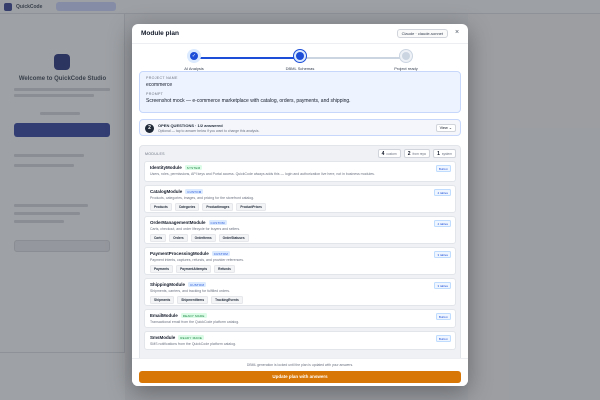 This screenshot has width=600, height=400. What do you see at coordinates (162, 300) in the screenshot?
I see `table-chip: Shipments` at bounding box center [162, 300].